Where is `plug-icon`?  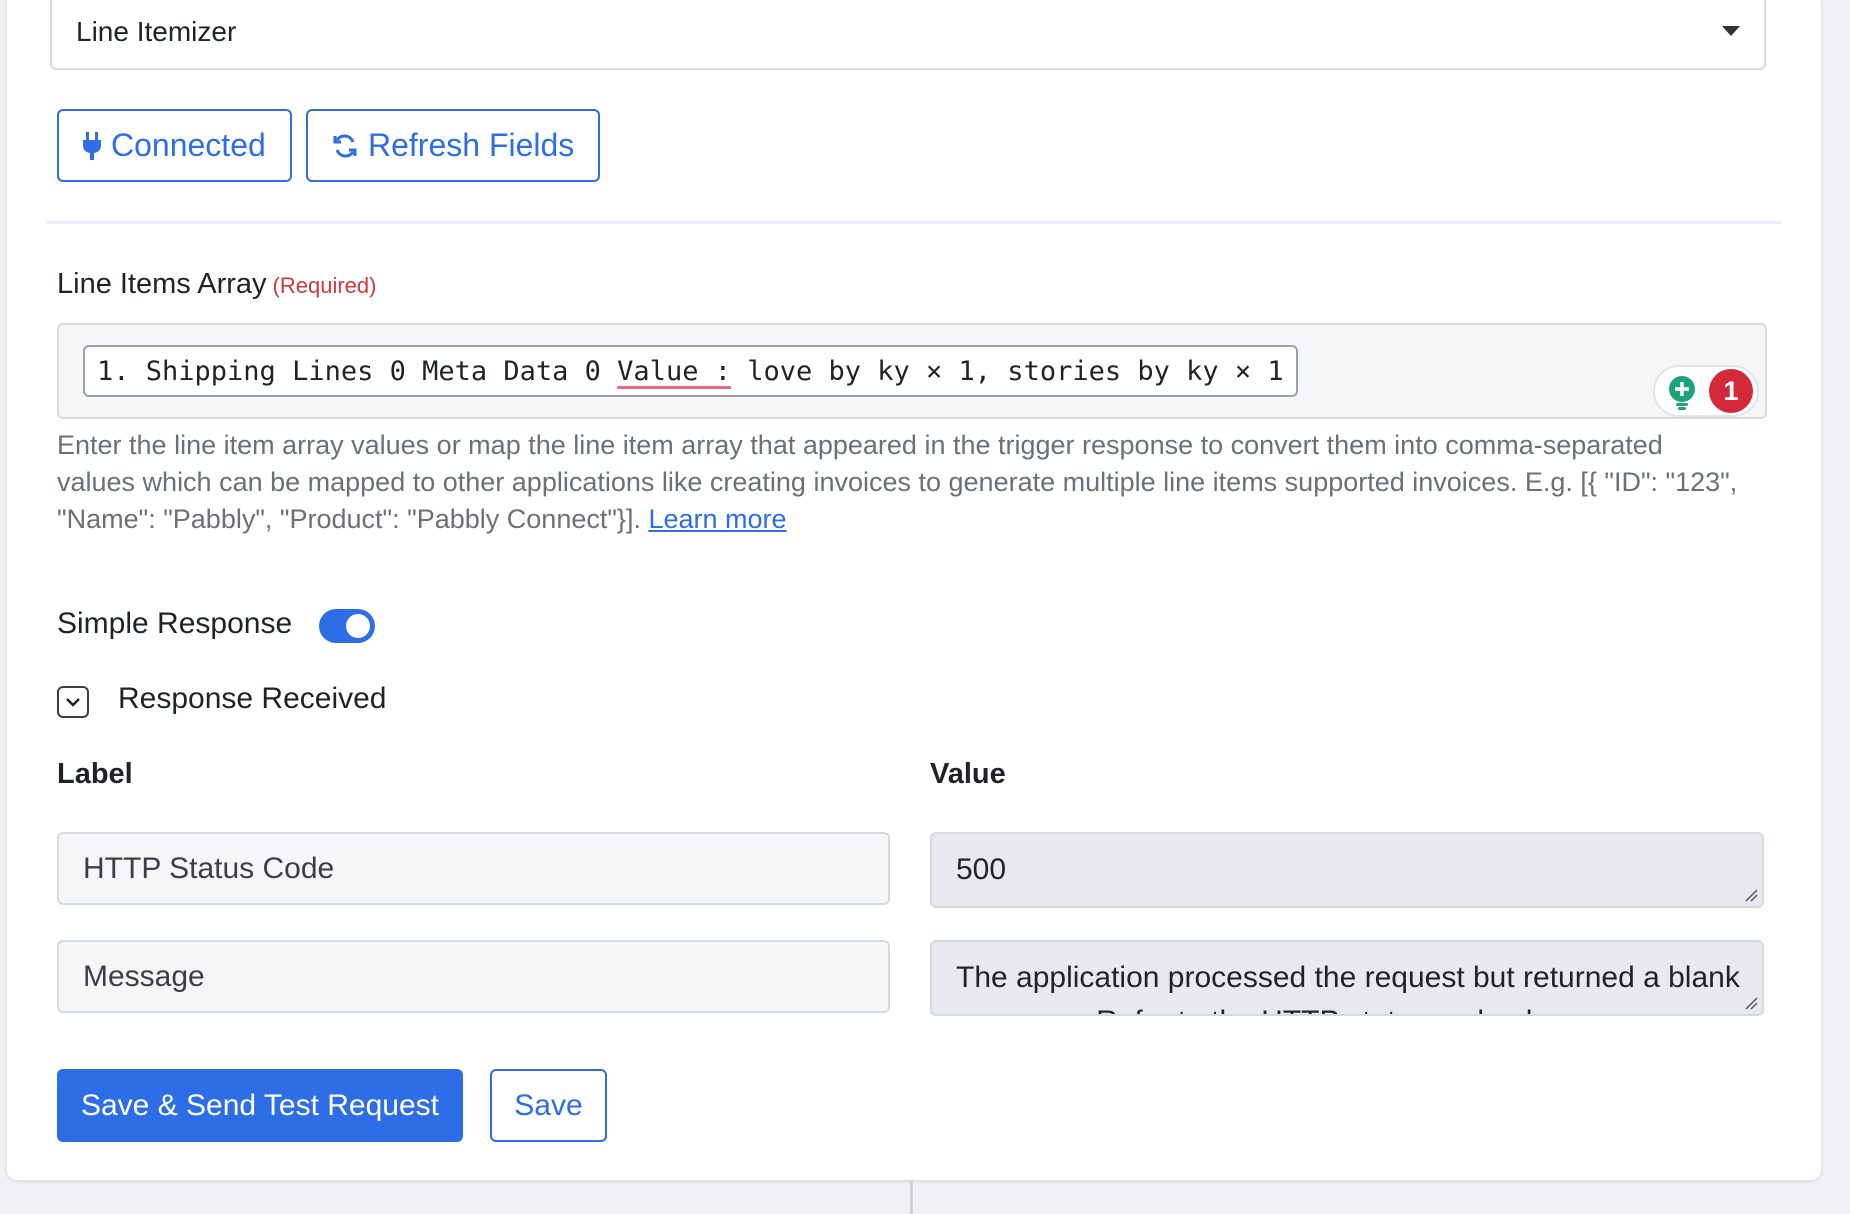 plug-icon is located at coordinates (92, 145).